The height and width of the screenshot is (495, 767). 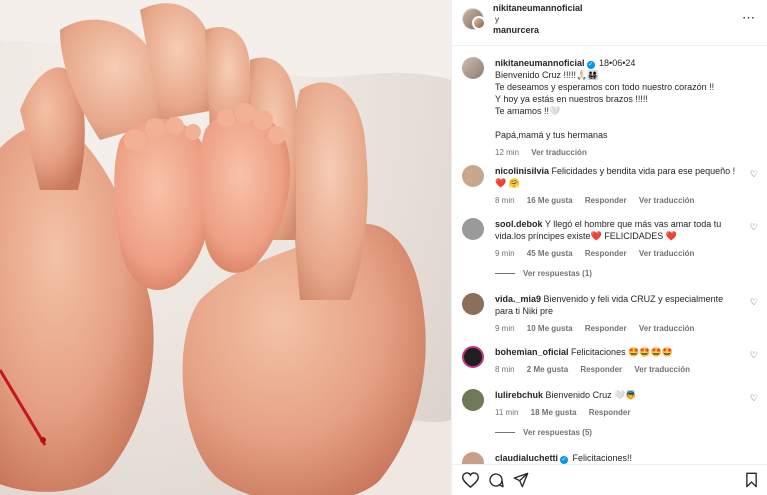 I want to click on post-actions-bar, so click(x=609, y=479).